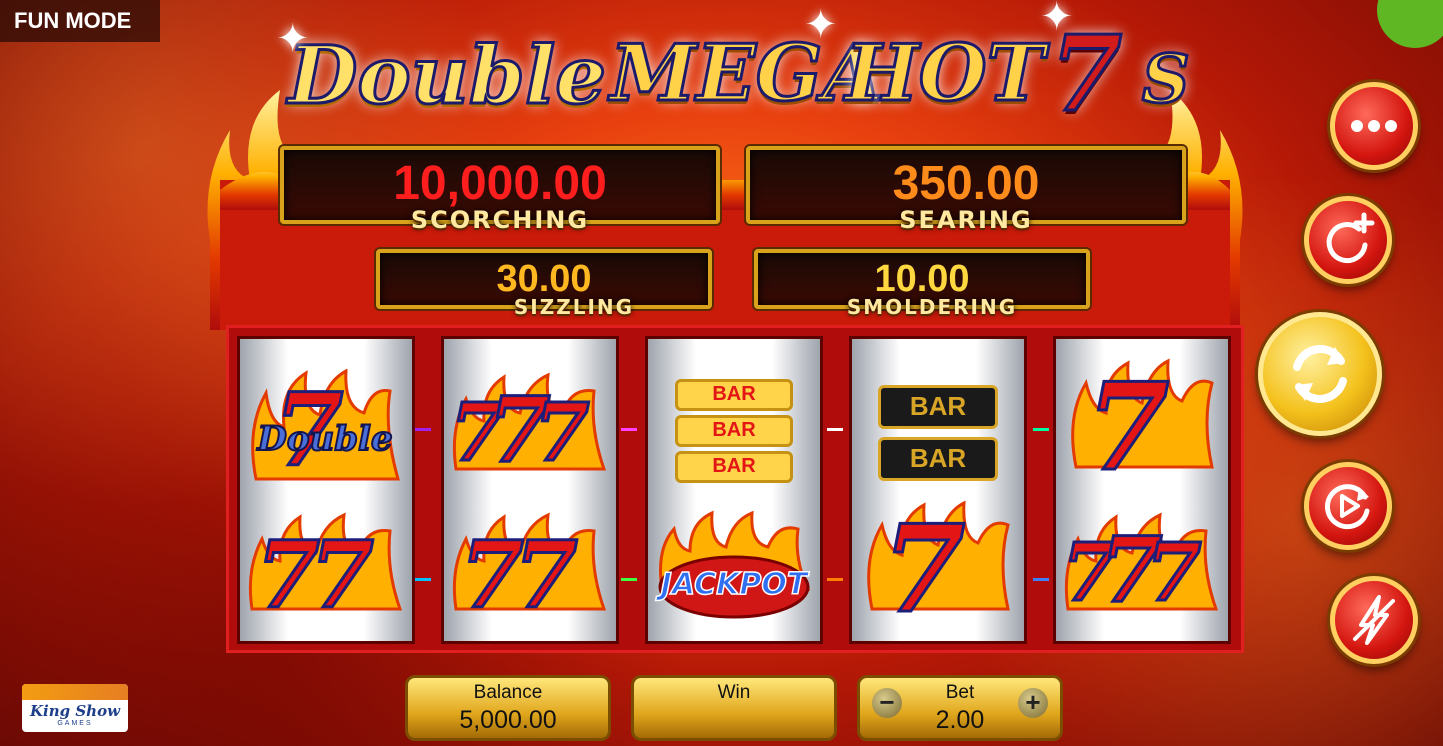 Image resolution: width=1443 pixels, height=746 pixels. I want to click on menu-button, so click(1374, 126).